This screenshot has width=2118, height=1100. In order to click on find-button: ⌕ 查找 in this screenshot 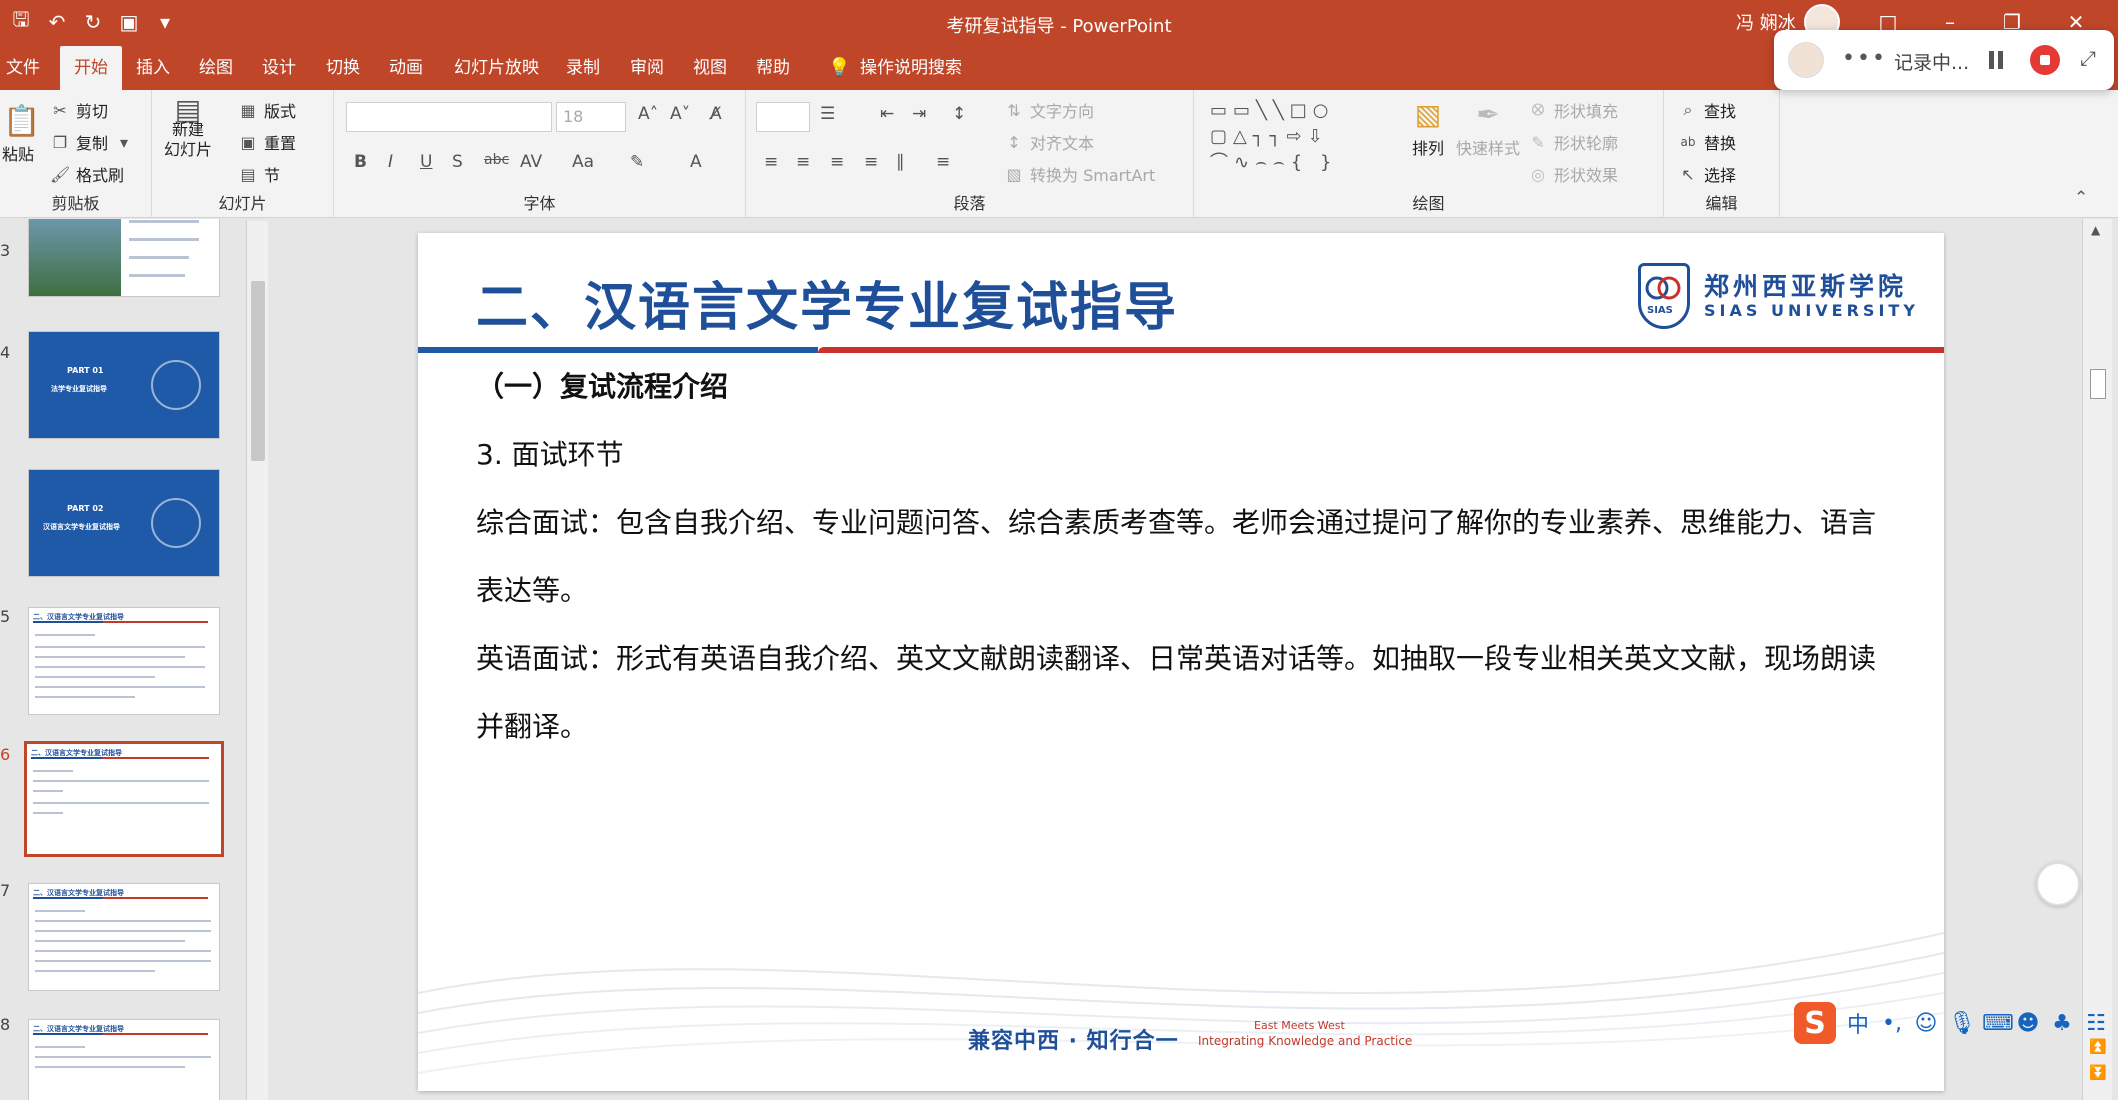, I will do `click(1707, 110)`.